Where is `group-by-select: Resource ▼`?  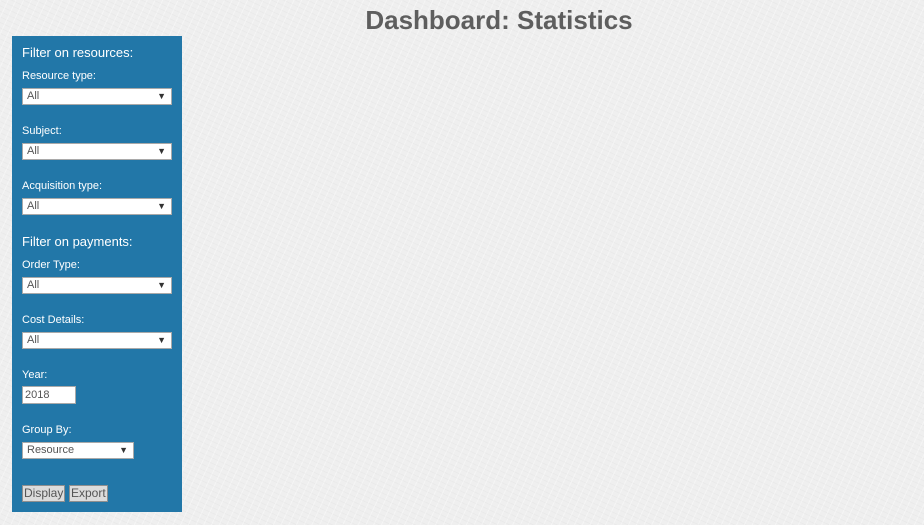 group-by-select: Resource ▼ is located at coordinates (78, 450).